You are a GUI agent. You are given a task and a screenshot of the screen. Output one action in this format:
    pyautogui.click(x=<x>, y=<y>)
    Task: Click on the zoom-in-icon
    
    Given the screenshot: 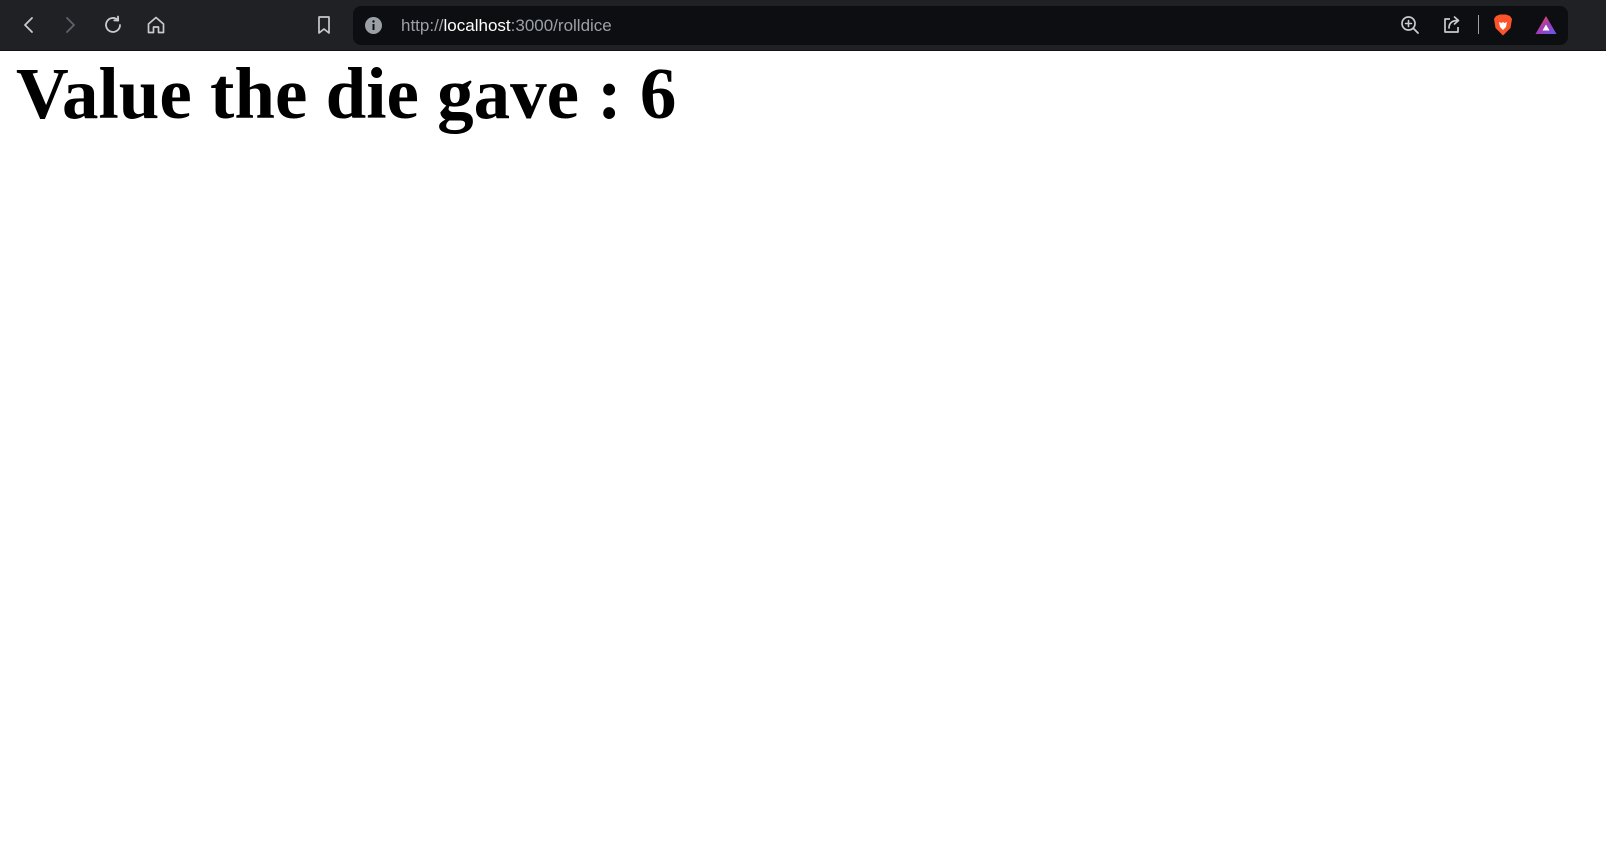 What is the action you would take?
    pyautogui.click(x=1410, y=25)
    